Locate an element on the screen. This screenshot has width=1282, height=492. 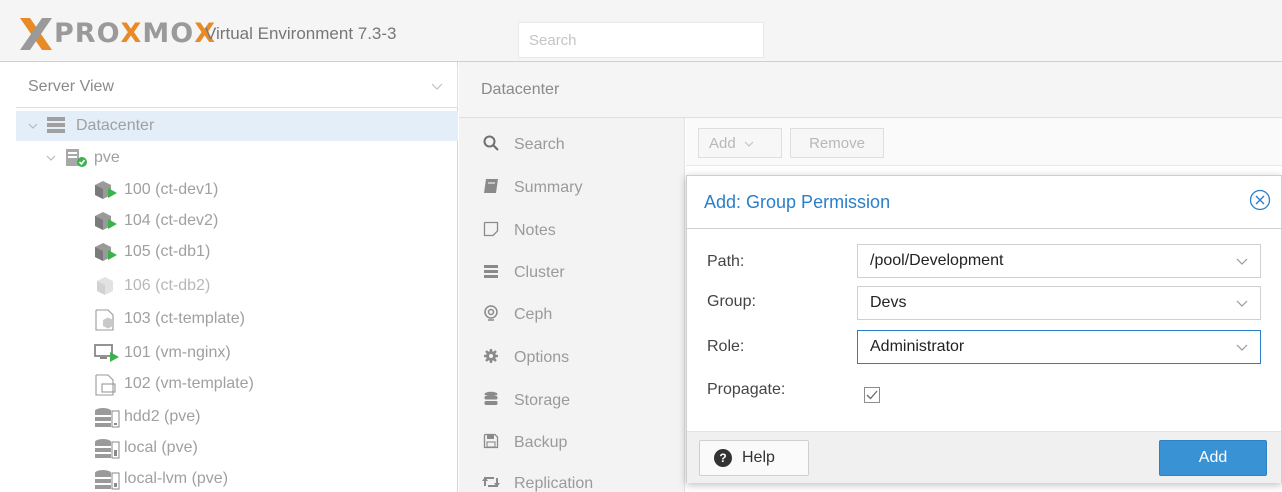
nav-item-ceph: Ceph is located at coordinates (517, 315).